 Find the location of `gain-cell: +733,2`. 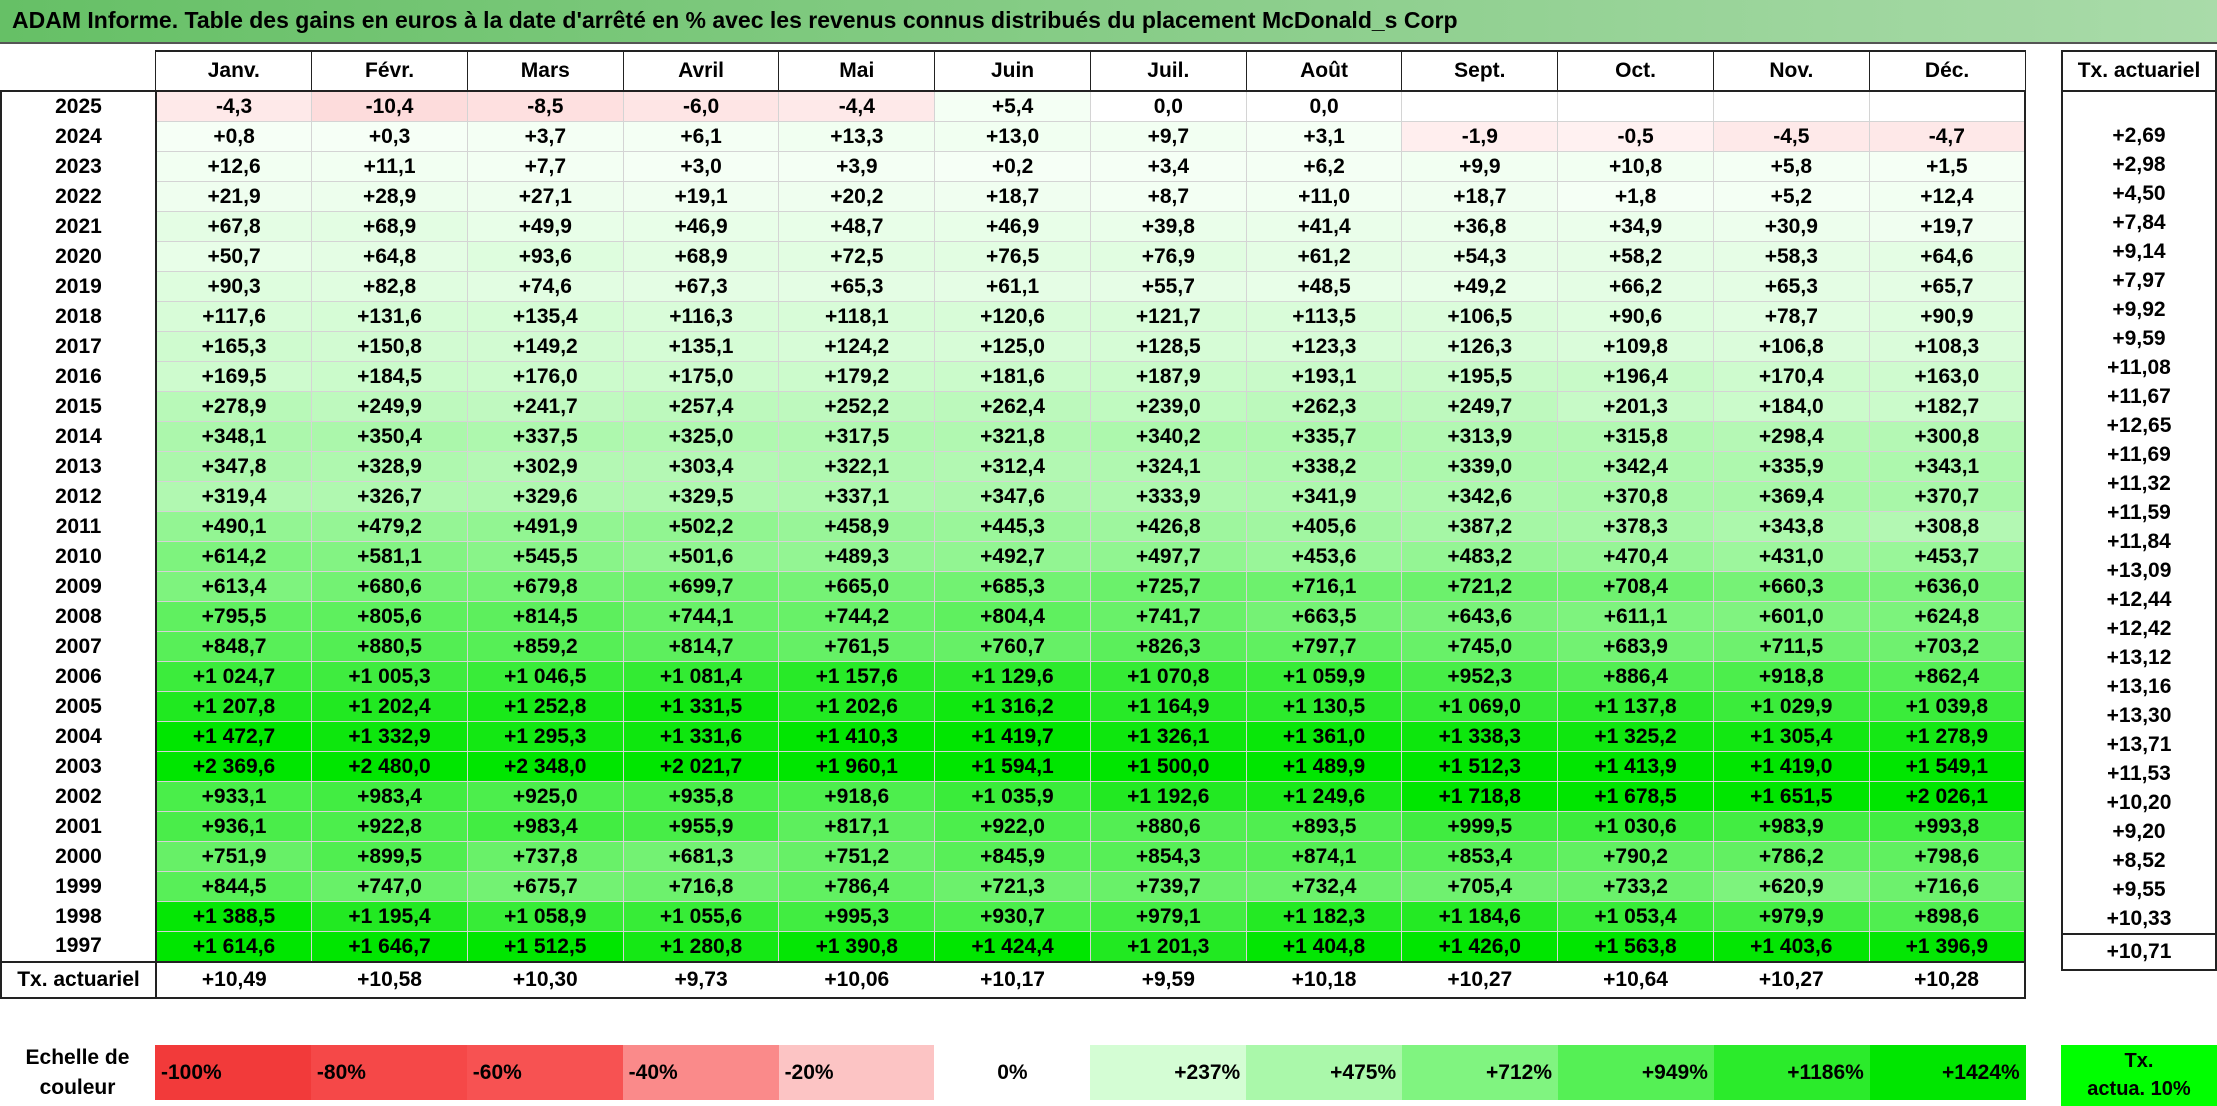

gain-cell: +733,2 is located at coordinates (1635, 886).